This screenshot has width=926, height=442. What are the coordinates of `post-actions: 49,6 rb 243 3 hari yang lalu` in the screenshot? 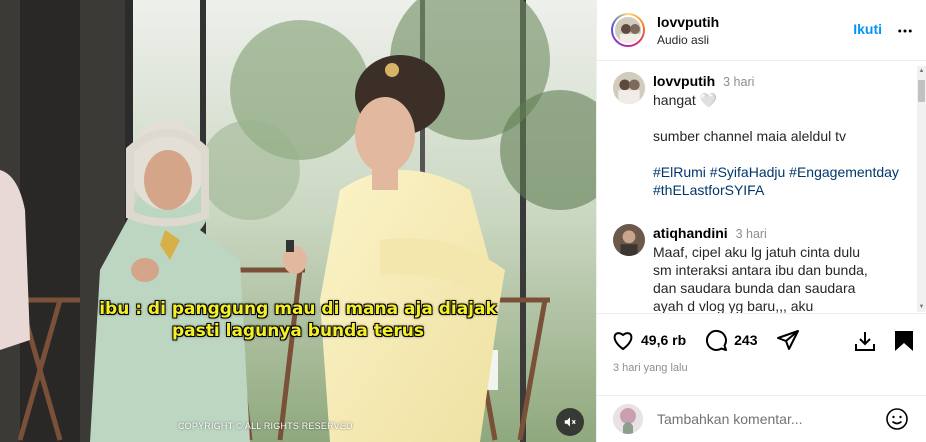 It's located at (761, 354).